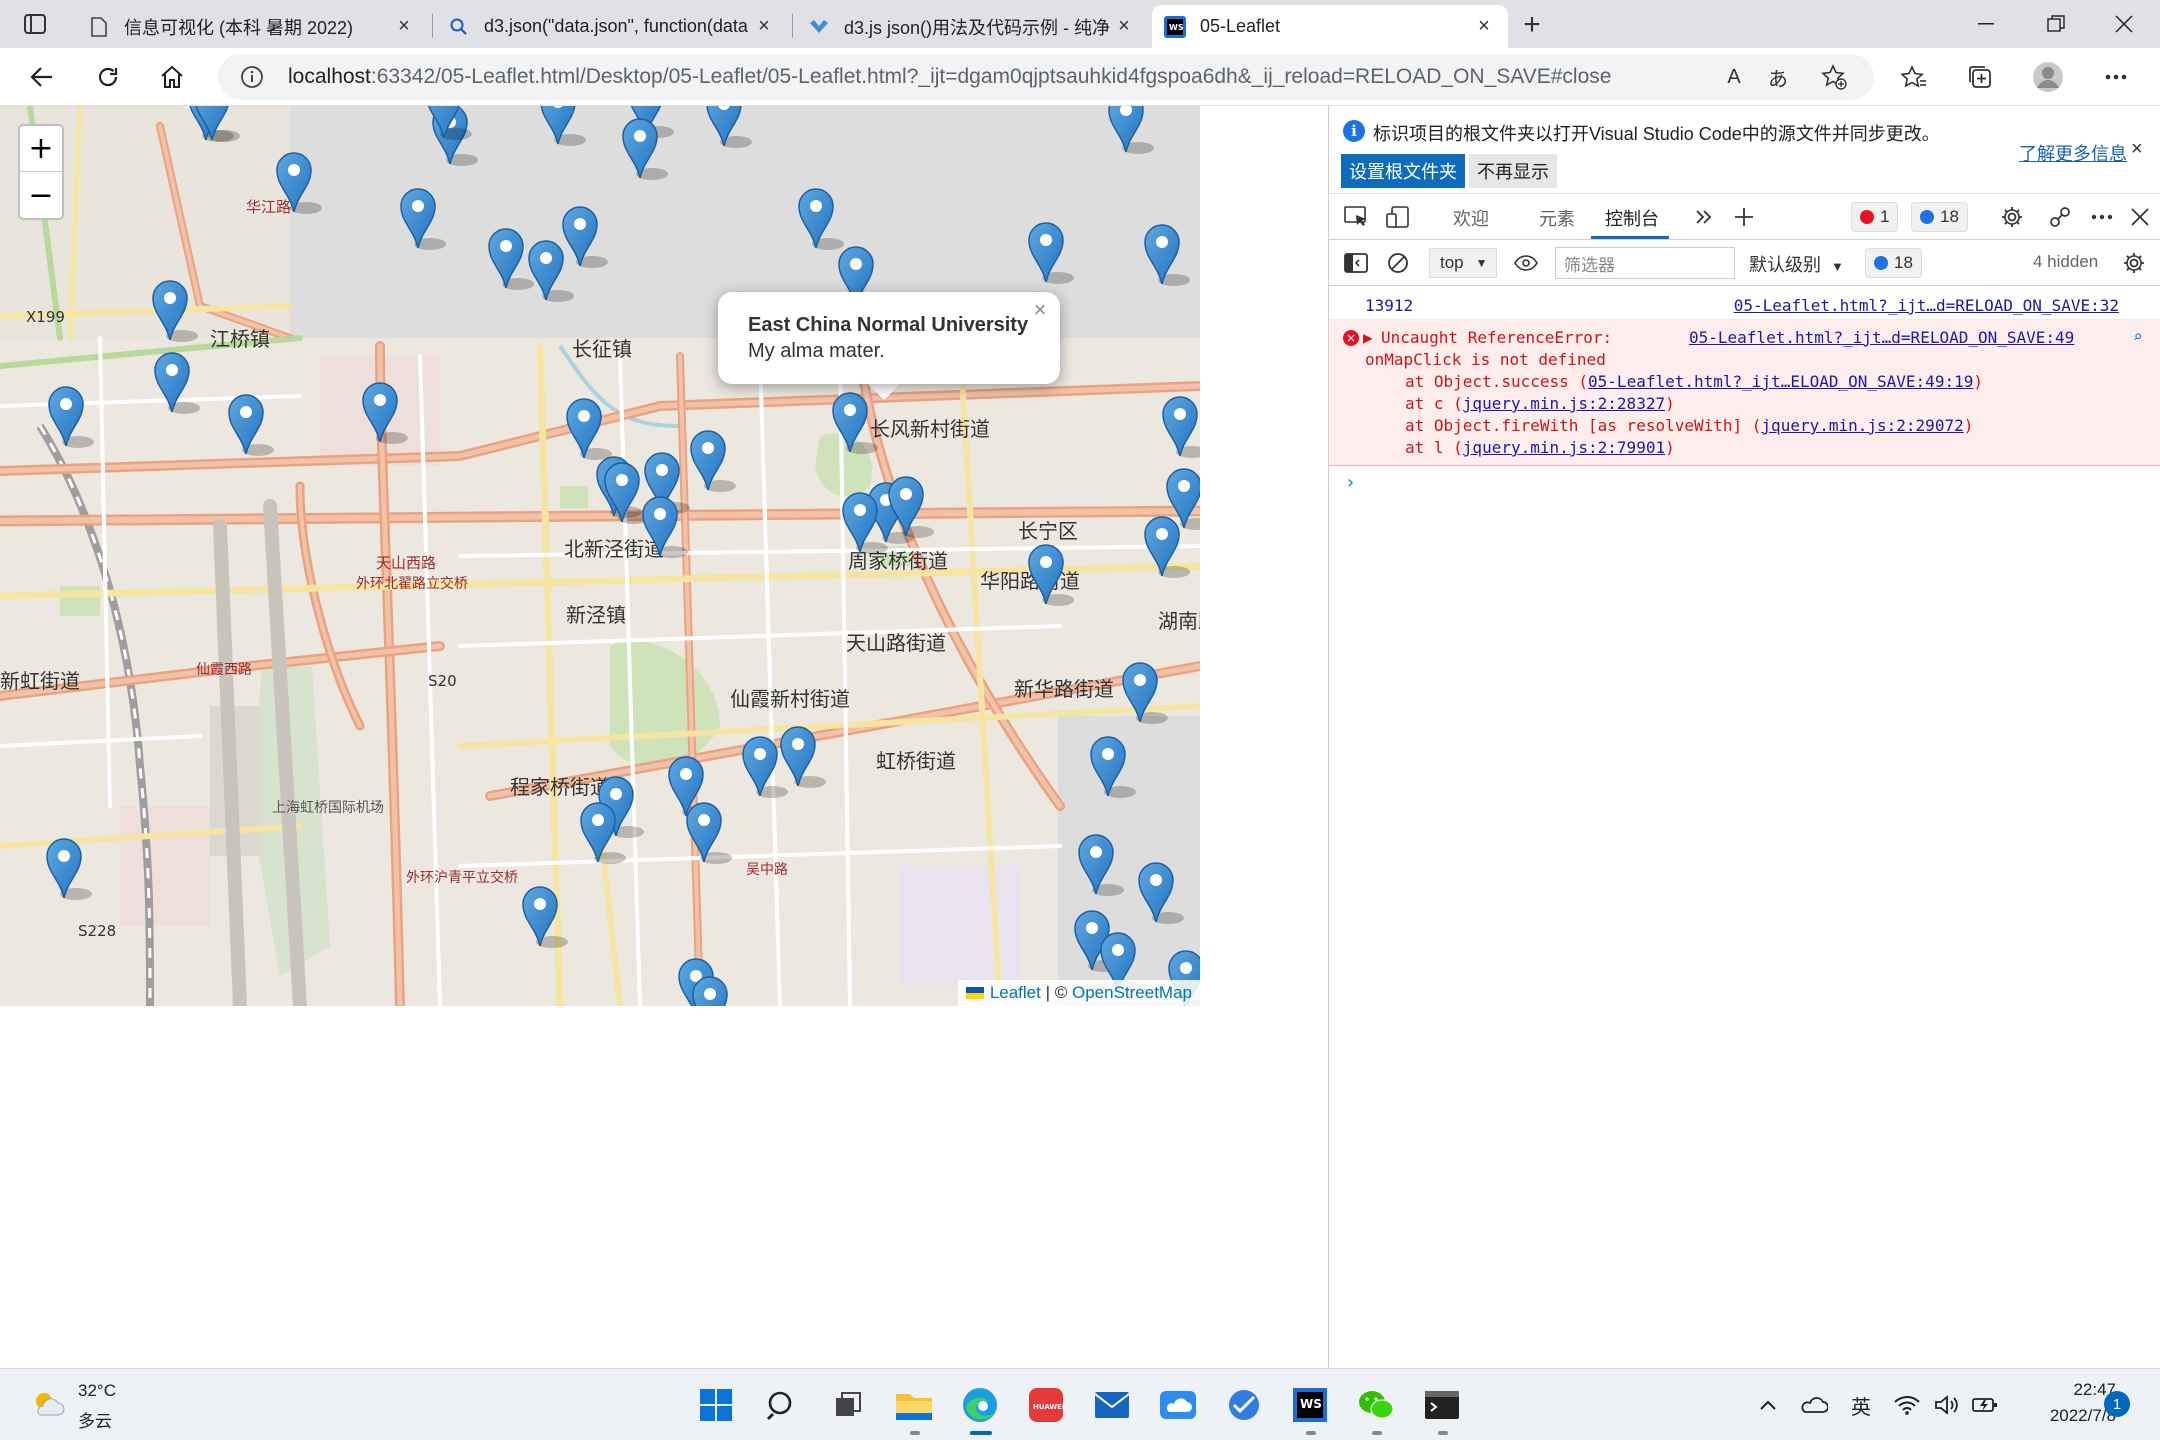 The width and height of the screenshot is (2160, 1440). Describe the element at coordinates (1862, 425) in the screenshot. I see `stack-frame-link: jquery.min.js:2:29072` at that location.